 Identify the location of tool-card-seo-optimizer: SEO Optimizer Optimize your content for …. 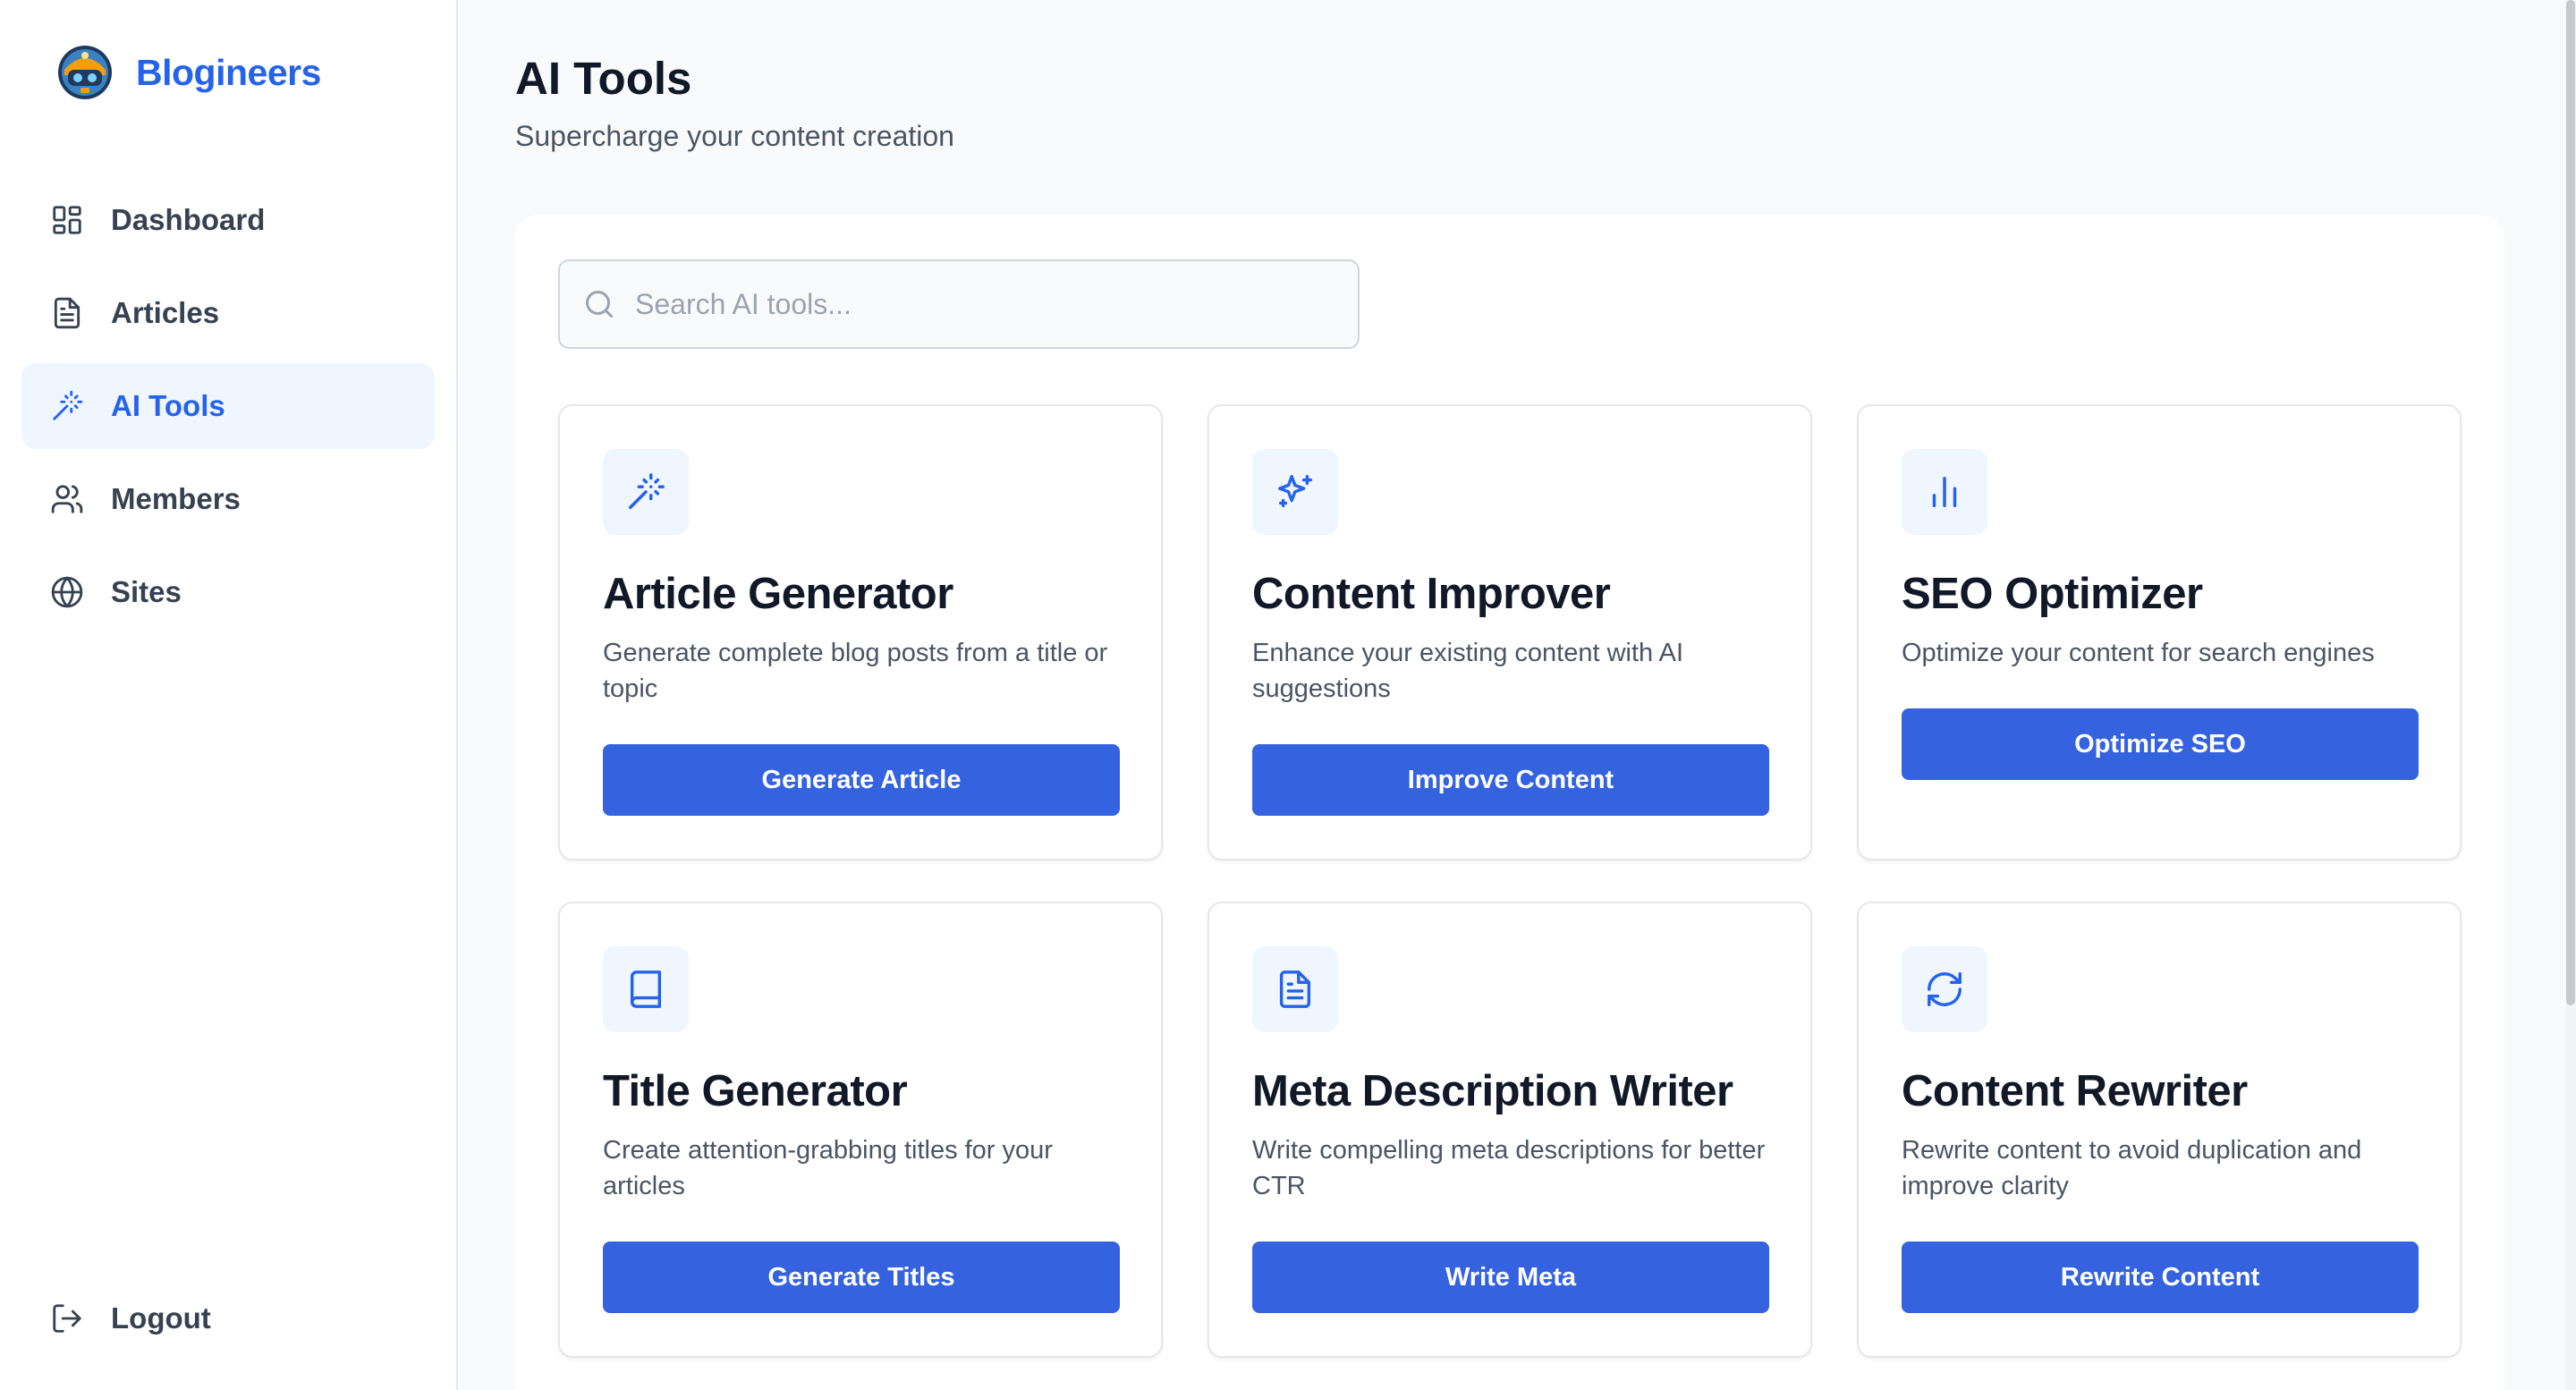
(2159, 632).